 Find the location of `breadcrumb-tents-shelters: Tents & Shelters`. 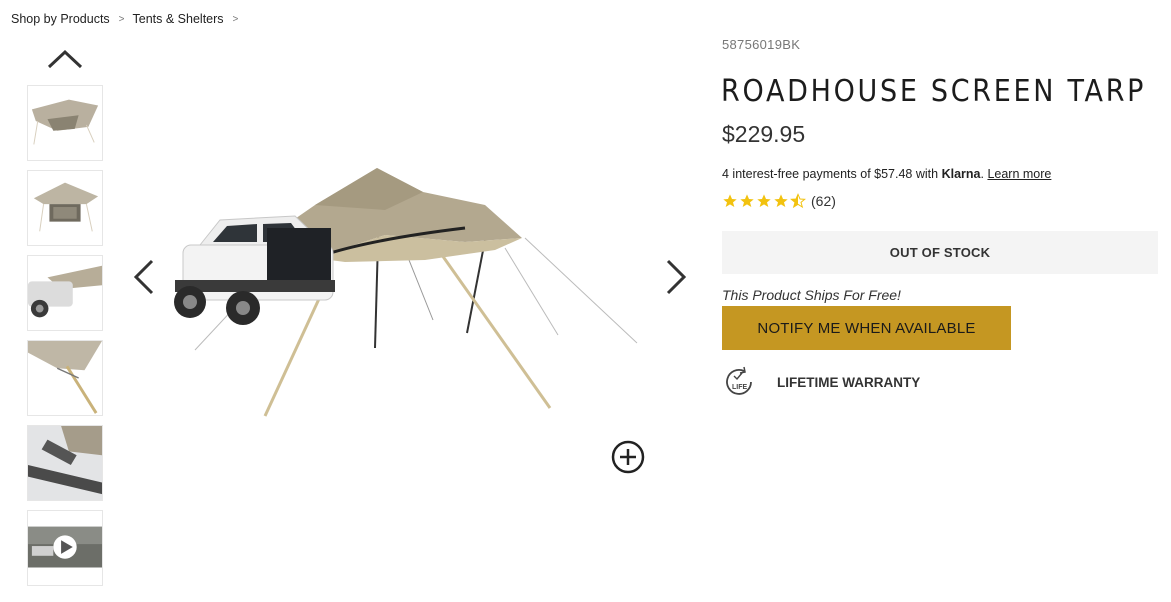

breadcrumb-tents-shelters: Tents & Shelters is located at coordinates (178, 19).